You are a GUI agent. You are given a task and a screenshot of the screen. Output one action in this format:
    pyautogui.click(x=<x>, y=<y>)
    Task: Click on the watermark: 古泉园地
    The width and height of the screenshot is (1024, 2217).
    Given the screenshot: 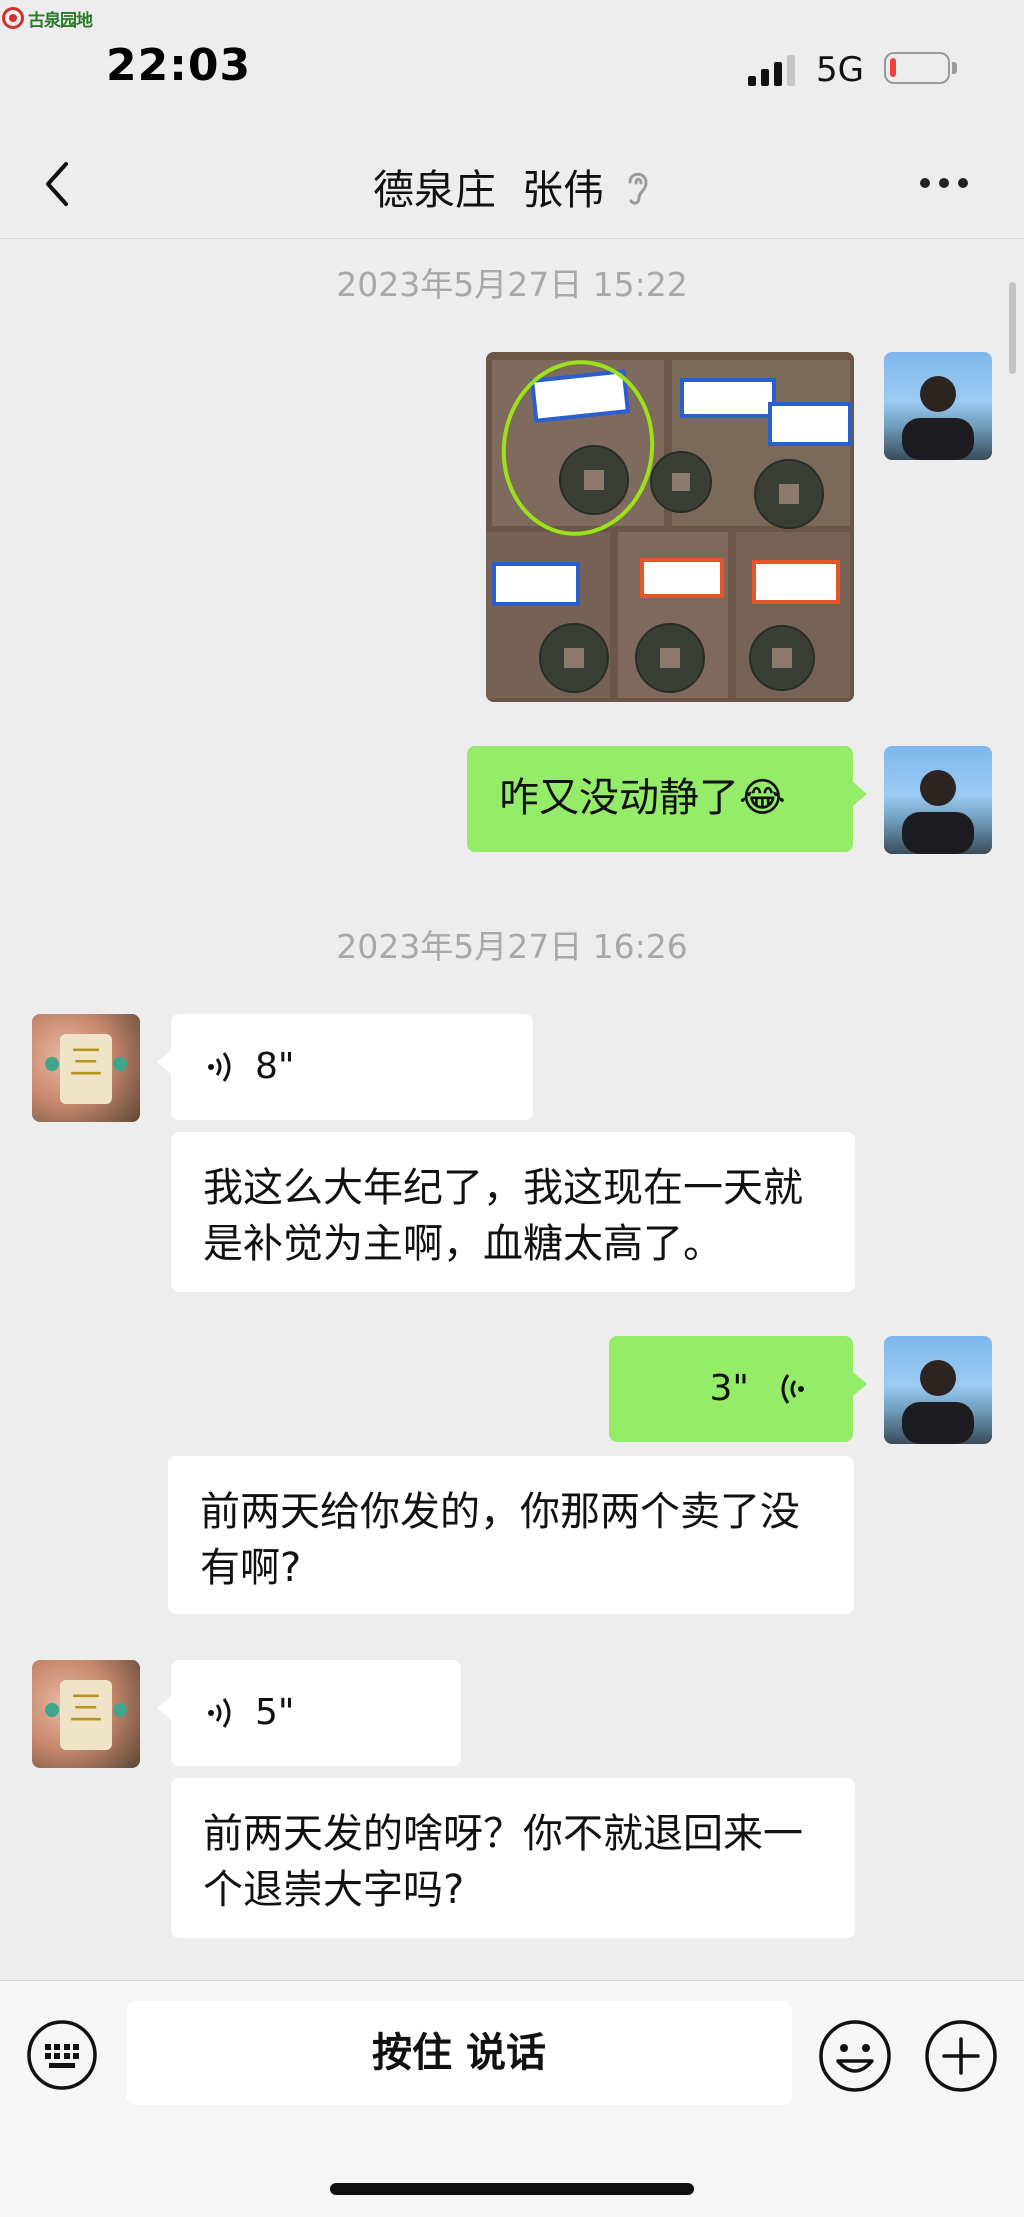 What is the action you would take?
    pyautogui.click(x=47, y=18)
    